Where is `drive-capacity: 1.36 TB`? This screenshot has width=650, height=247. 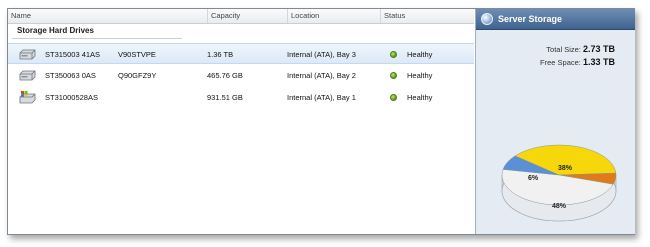
drive-capacity: 1.36 TB is located at coordinates (220, 54).